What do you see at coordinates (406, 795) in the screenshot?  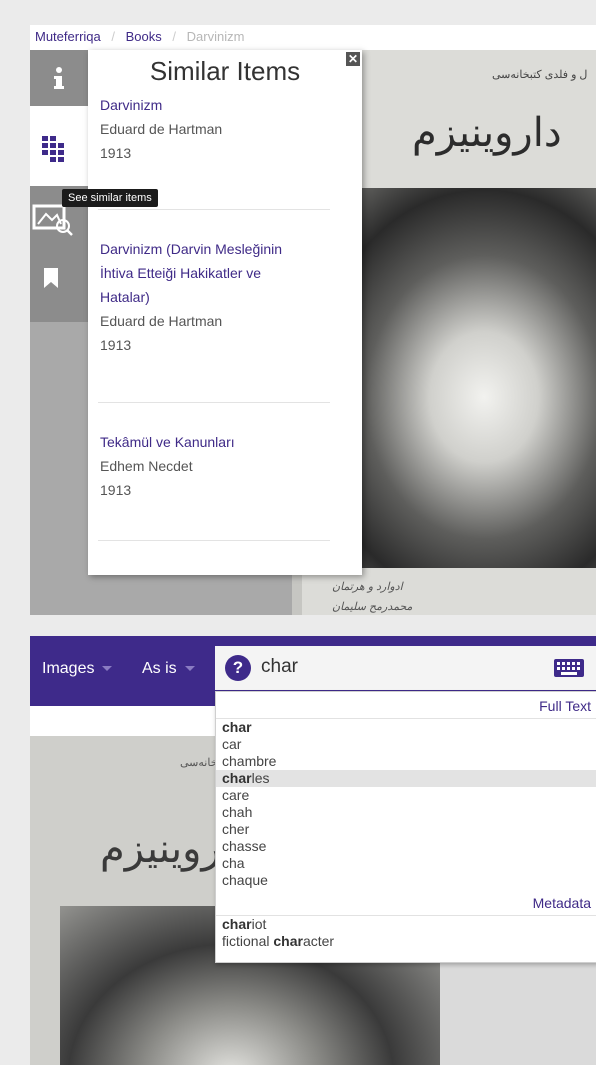 I see `suggestion-item: care` at bounding box center [406, 795].